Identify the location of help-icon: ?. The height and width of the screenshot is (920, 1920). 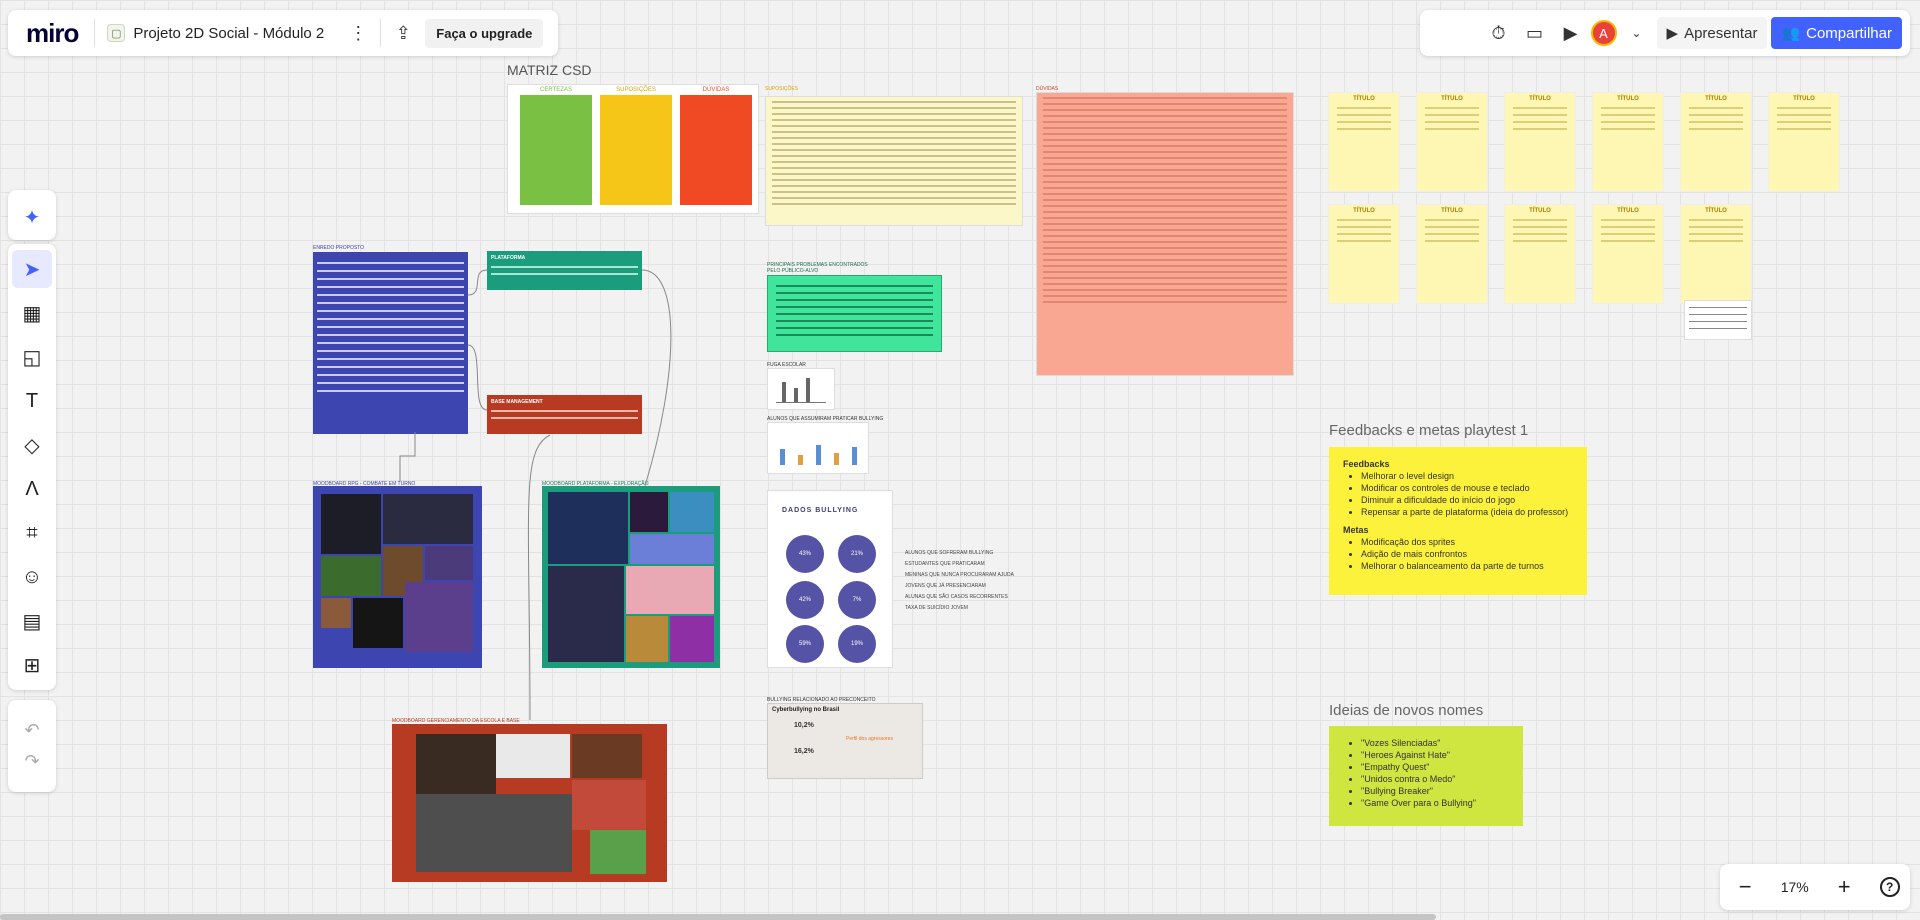
(1889, 887).